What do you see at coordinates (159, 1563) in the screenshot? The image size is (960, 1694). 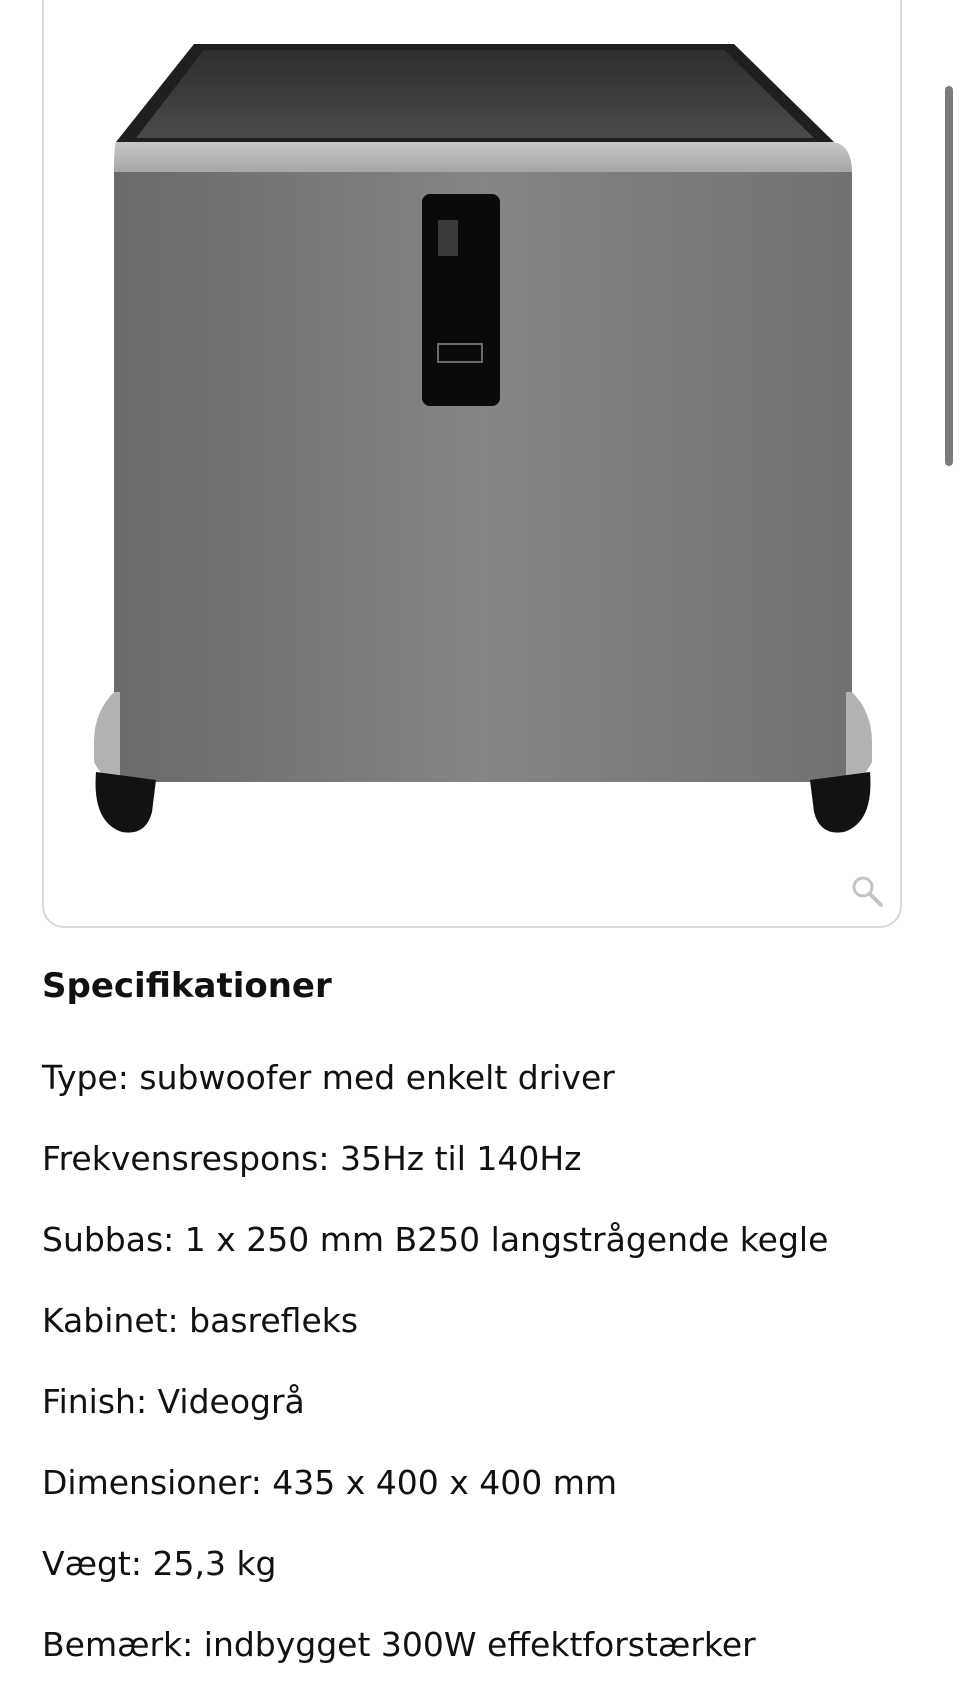 I see `spec-item-weight: Vægt: 25,3 kg` at bounding box center [159, 1563].